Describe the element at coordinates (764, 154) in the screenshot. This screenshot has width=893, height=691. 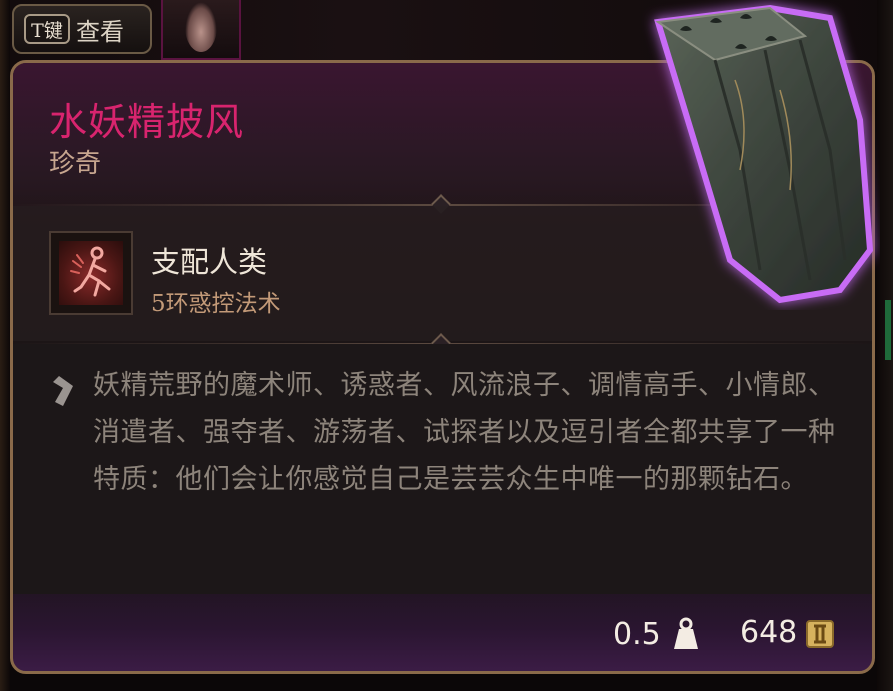
I see `cloak-item-icon` at that location.